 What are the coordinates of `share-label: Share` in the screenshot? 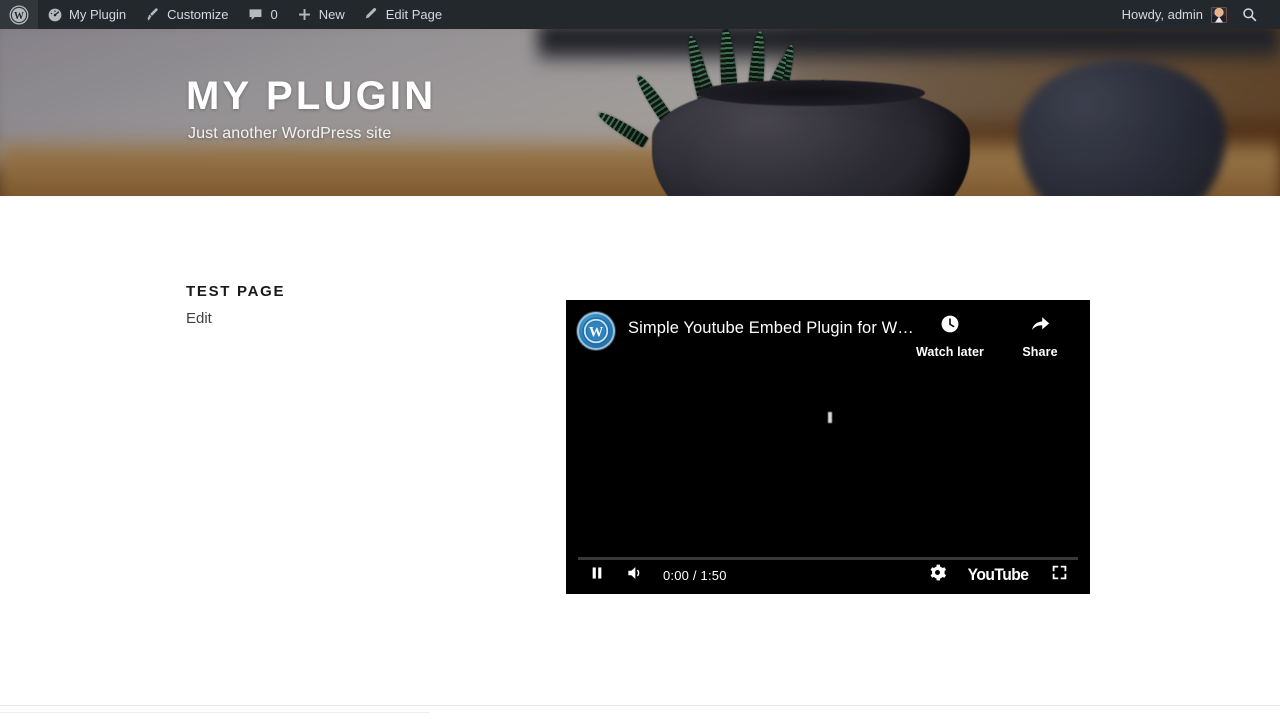 It's located at (1040, 352).